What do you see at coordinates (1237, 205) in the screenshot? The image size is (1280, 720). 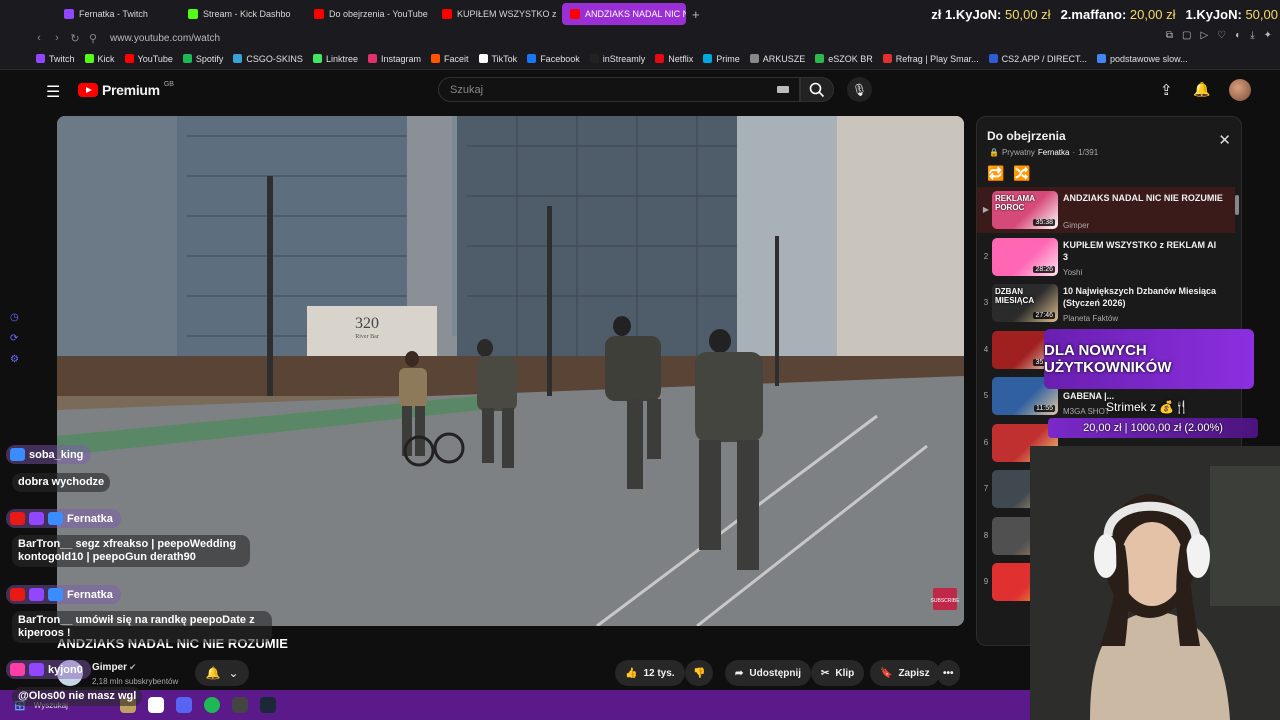 I see `scrollbar-thumb` at bounding box center [1237, 205].